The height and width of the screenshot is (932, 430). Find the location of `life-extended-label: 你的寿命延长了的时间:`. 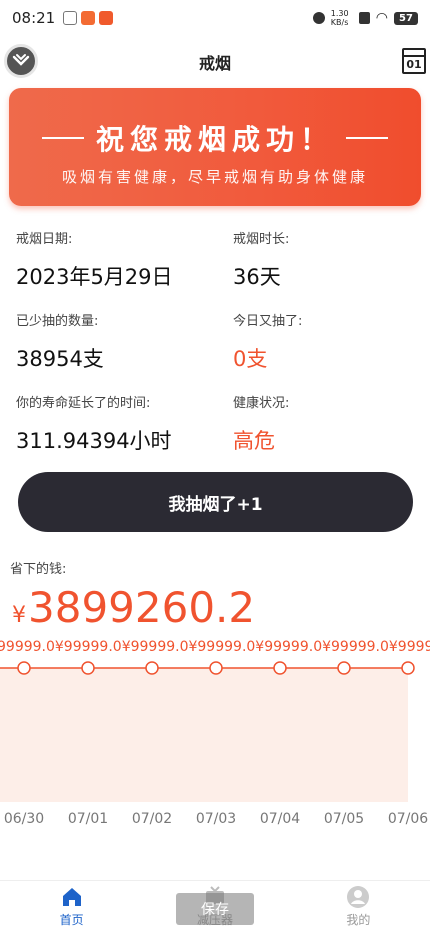

life-extended-label: 你的寿命延长了的时间: is located at coordinates (83, 403).